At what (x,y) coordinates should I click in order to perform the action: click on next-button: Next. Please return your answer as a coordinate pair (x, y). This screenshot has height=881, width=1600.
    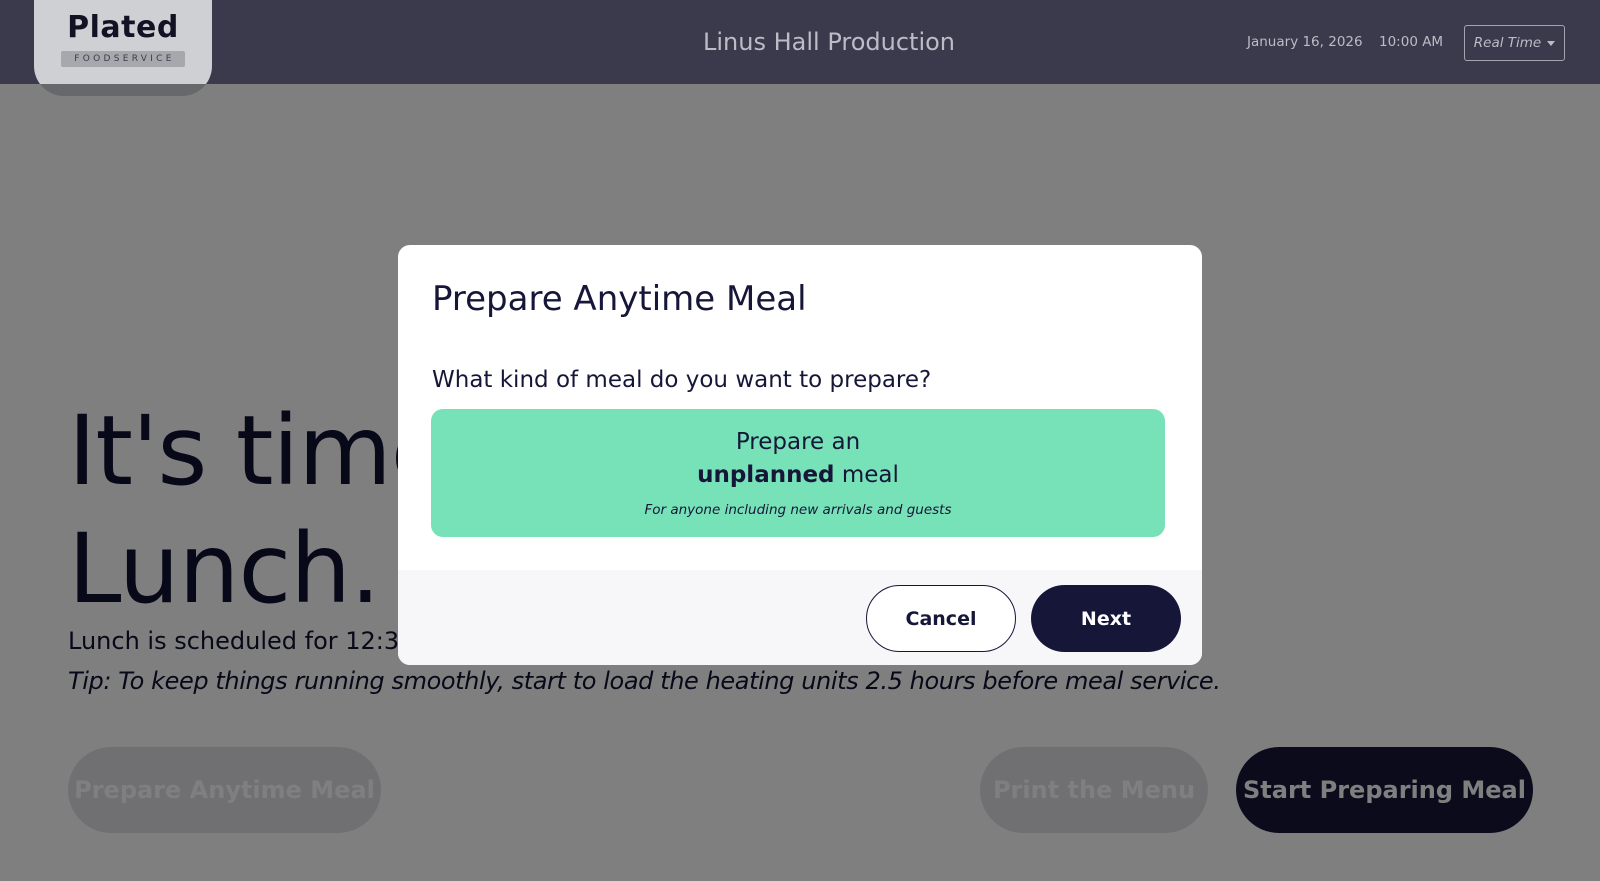
    Looking at the image, I should click on (1106, 618).